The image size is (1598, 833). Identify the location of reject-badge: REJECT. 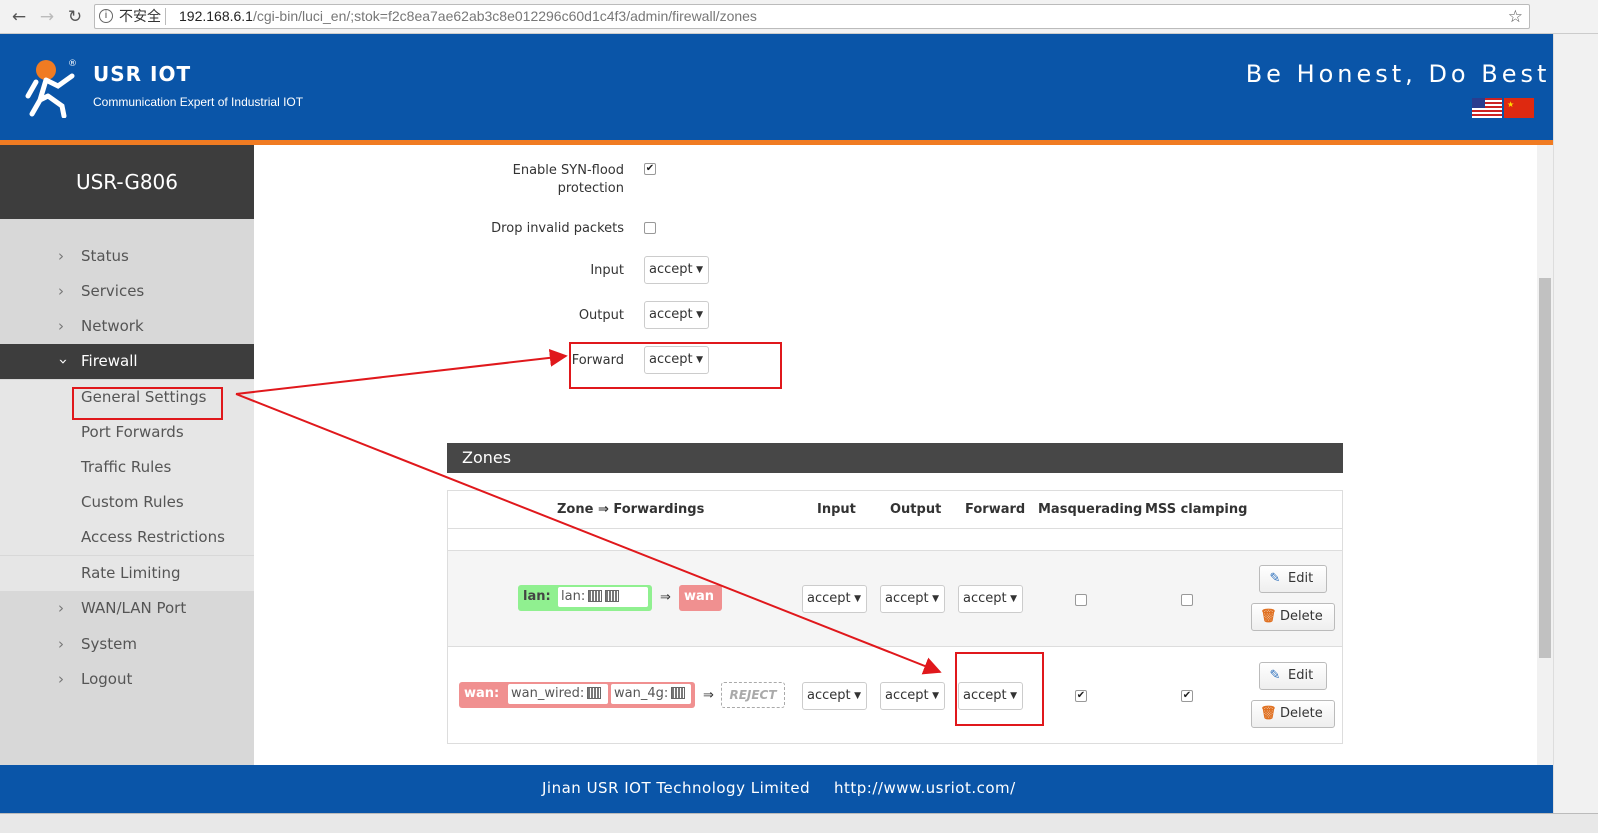
(753, 695).